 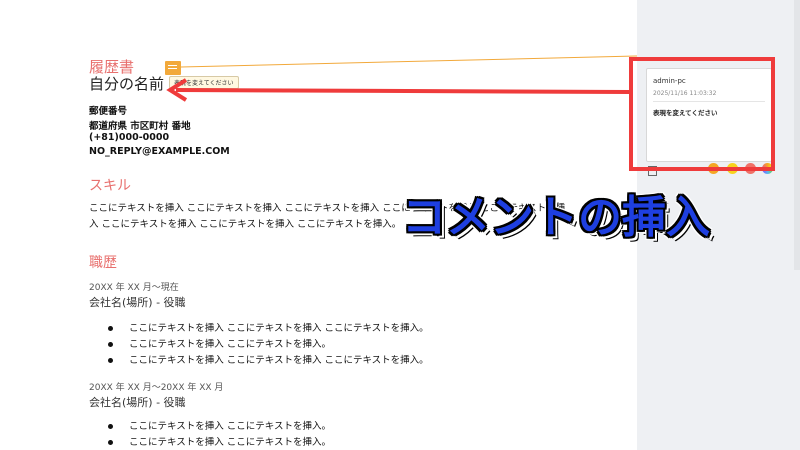 What do you see at coordinates (409, 61) in the screenshot?
I see `comment-connector-line` at bounding box center [409, 61].